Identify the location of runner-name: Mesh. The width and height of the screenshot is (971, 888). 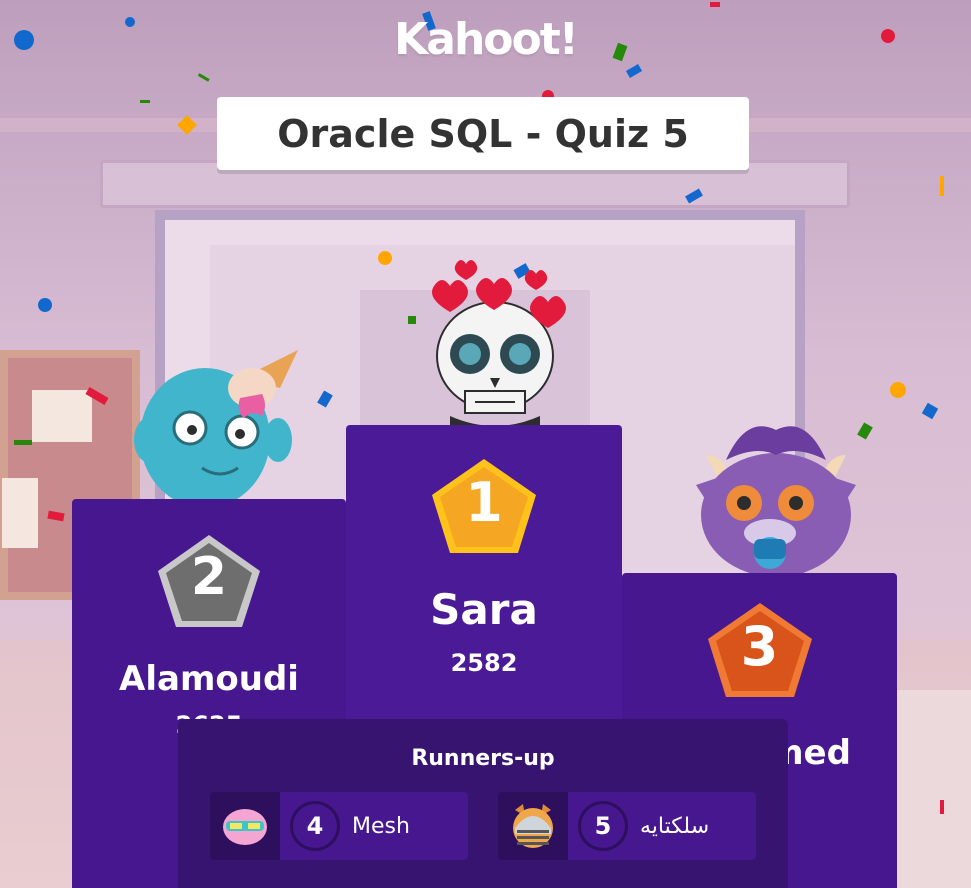
(381, 826).